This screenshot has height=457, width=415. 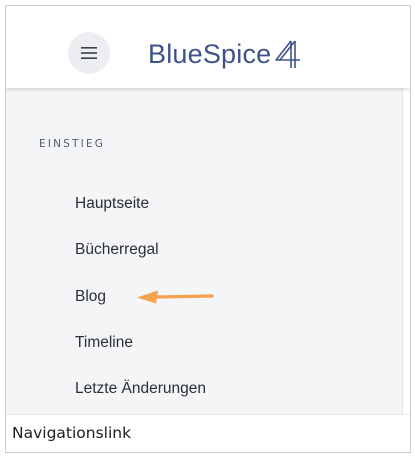 What do you see at coordinates (210, 53) in the screenshot?
I see `logo-text: BlueSpice` at bounding box center [210, 53].